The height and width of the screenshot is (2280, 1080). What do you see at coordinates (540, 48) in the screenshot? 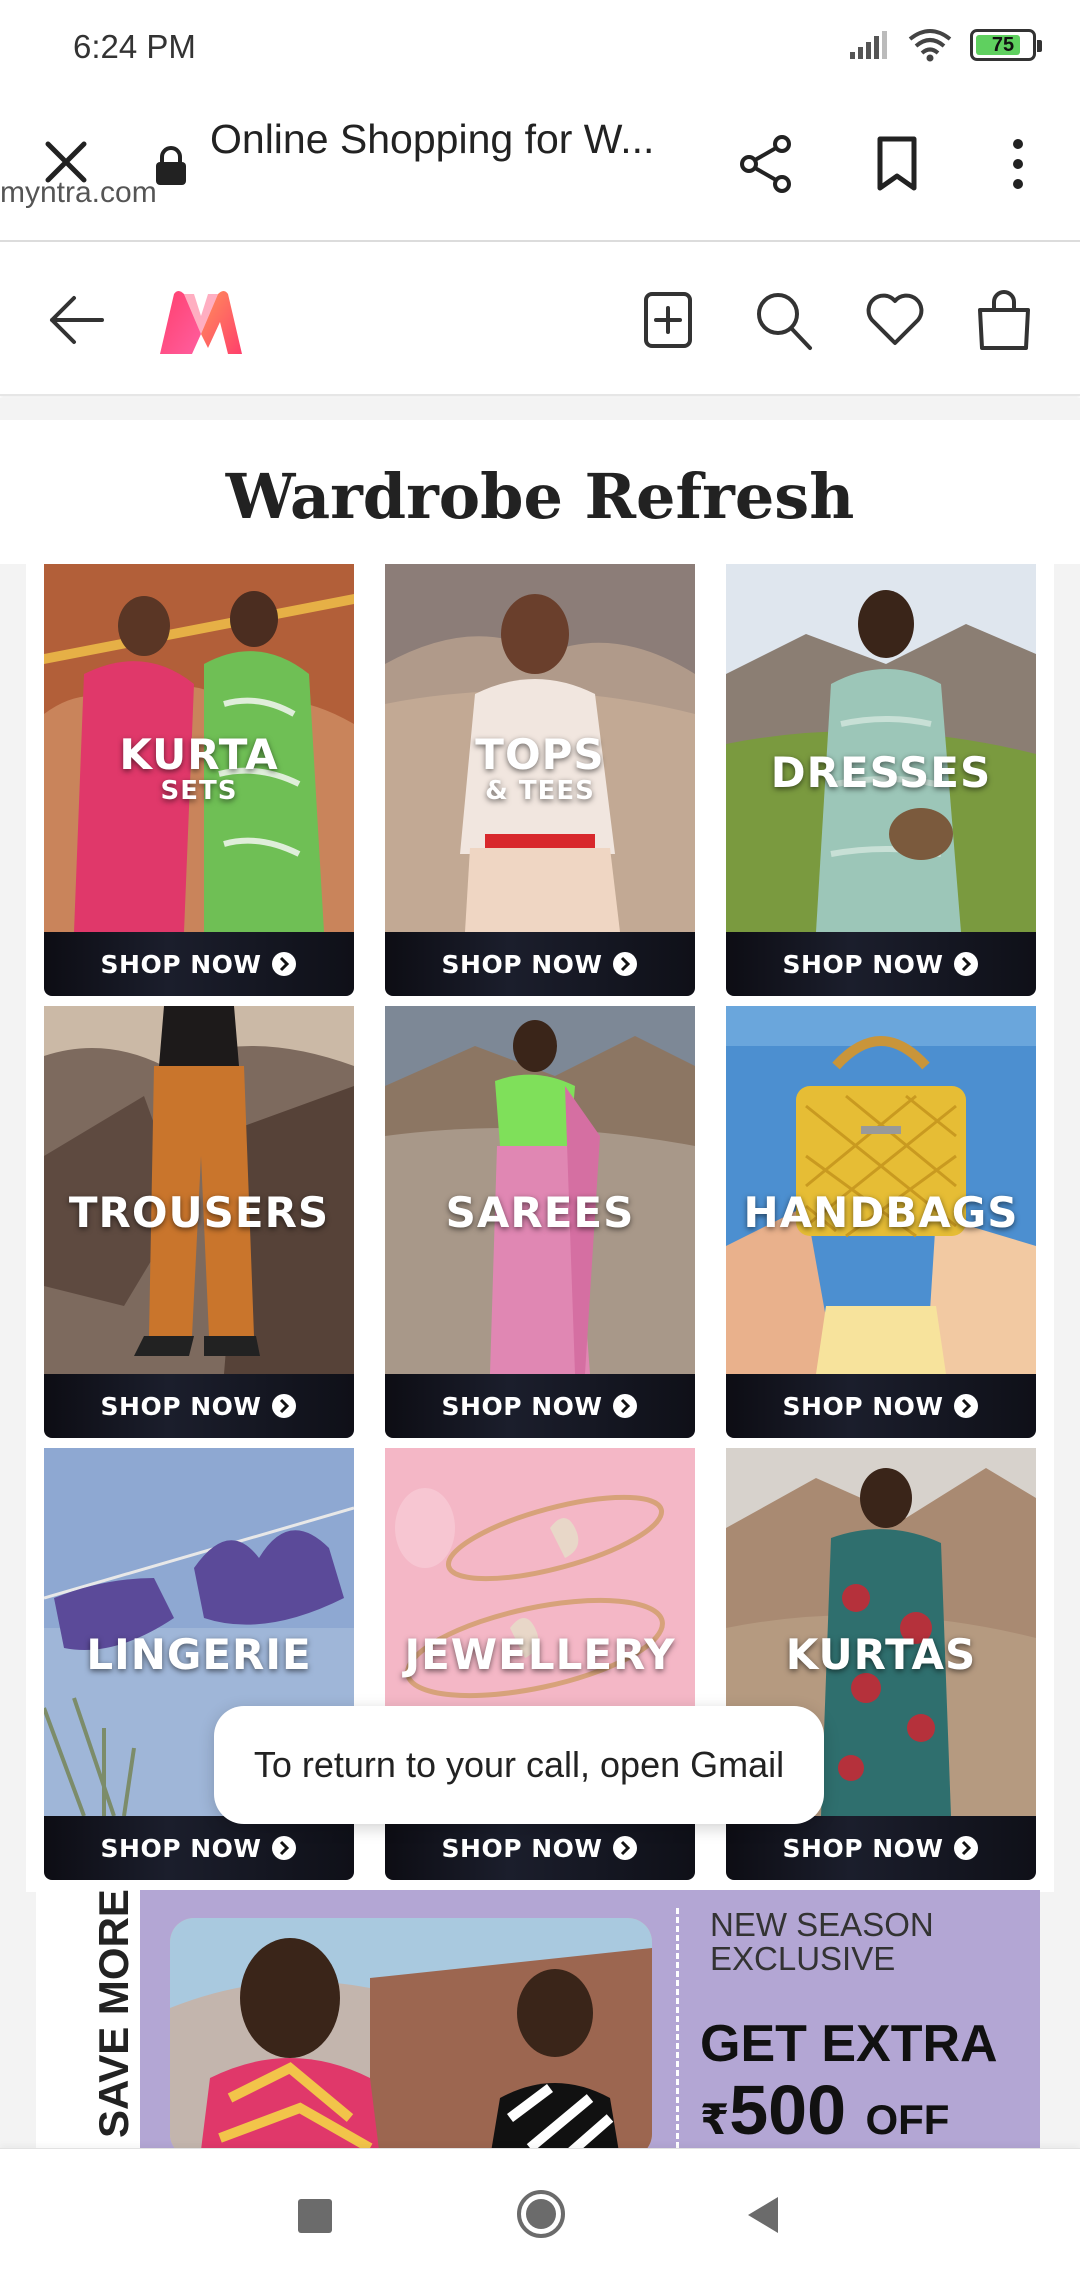
I see `status-bar: 6:24 PM 75` at bounding box center [540, 48].